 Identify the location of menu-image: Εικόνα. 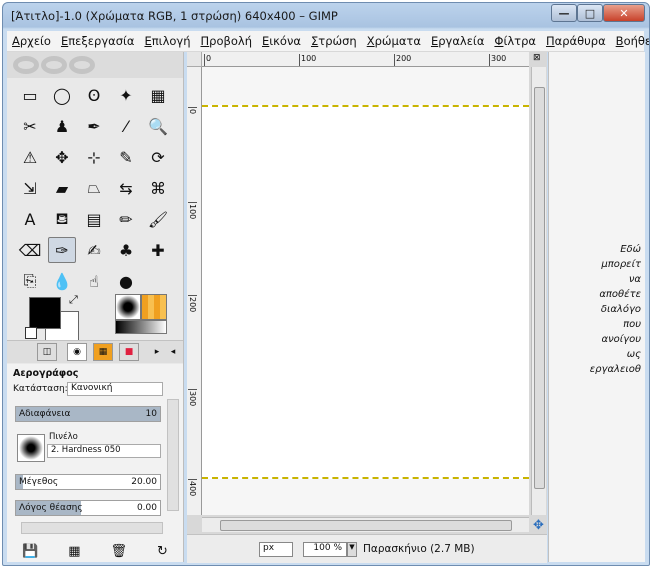
(281, 41).